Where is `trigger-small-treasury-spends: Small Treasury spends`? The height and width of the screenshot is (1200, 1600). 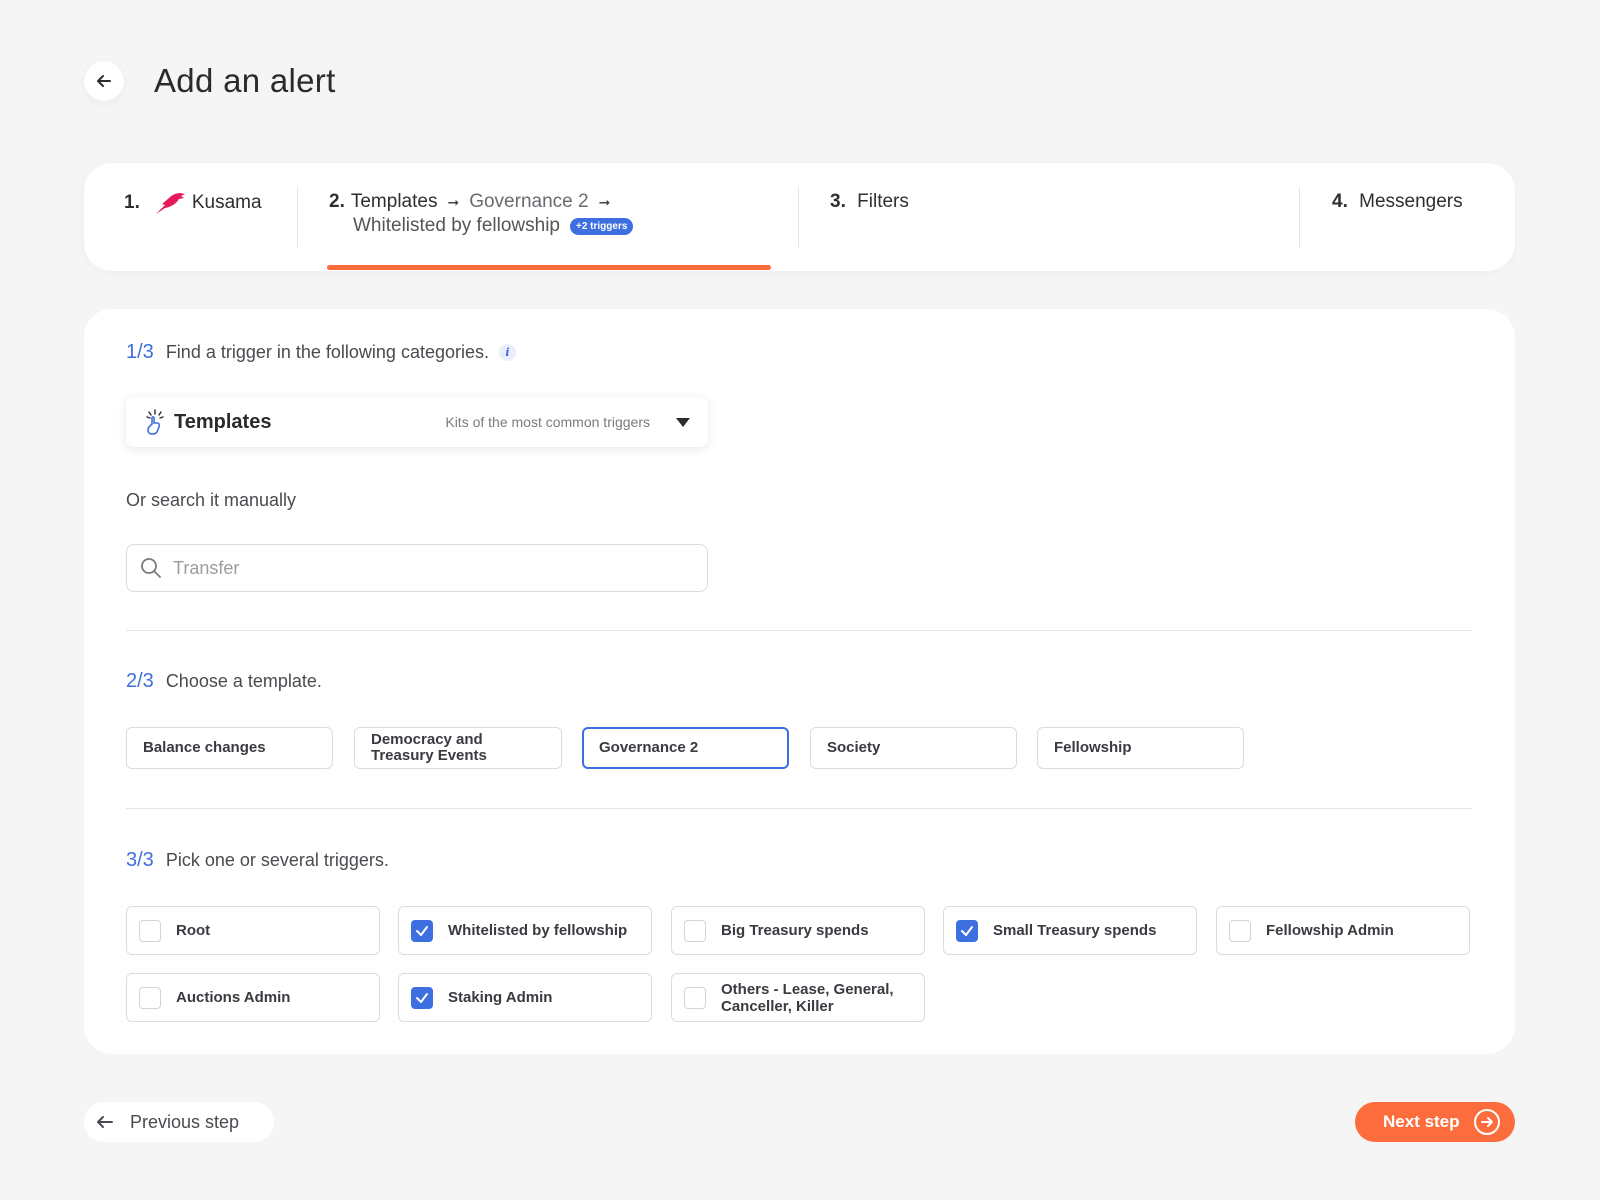 trigger-small-treasury-spends: Small Treasury spends is located at coordinates (1070, 930).